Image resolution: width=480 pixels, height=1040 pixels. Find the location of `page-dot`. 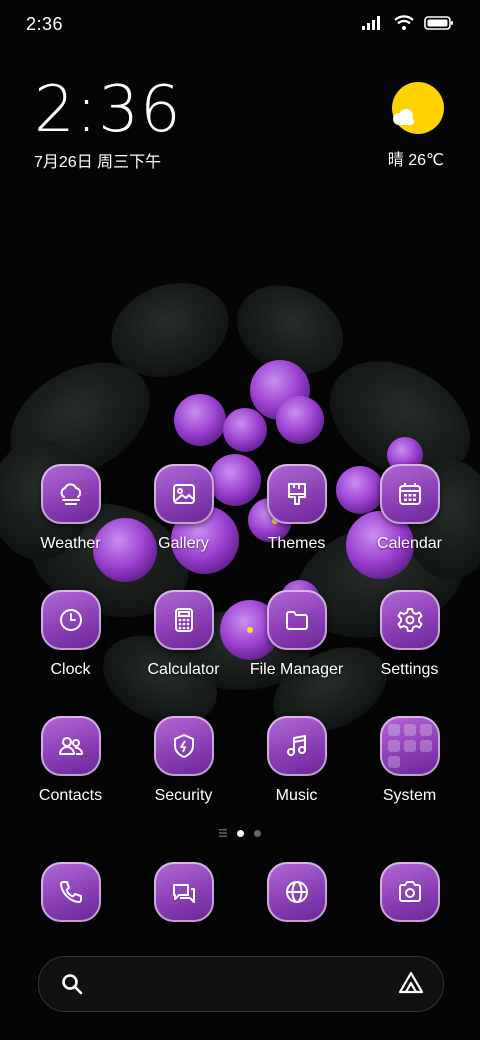

page-dot is located at coordinates (257, 833).